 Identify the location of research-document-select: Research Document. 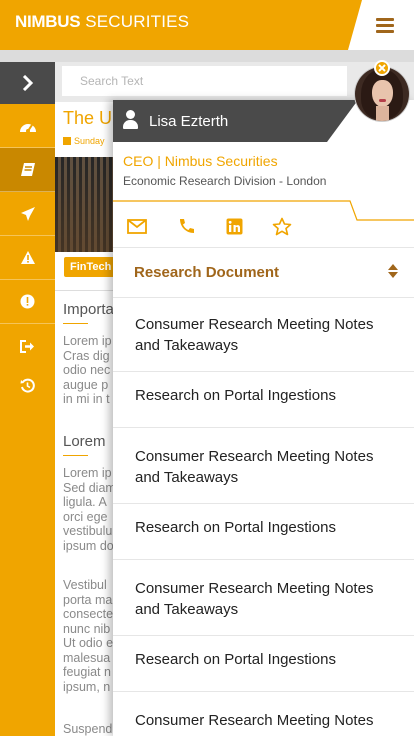
(263, 273).